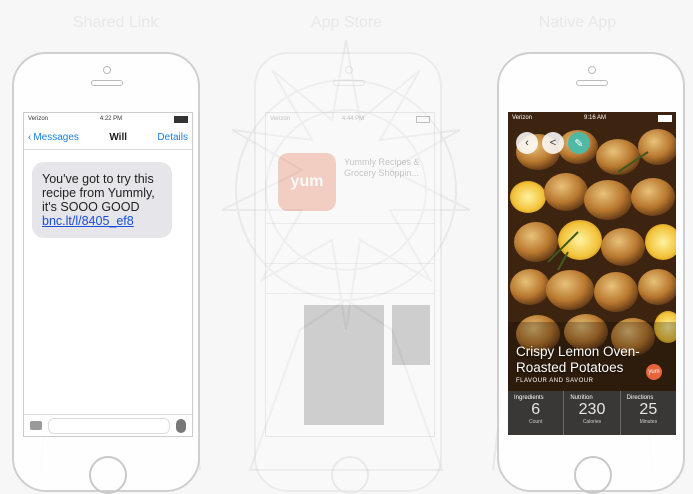  What do you see at coordinates (592, 422) in the screenshot?
I see `stat-unit: Calories` at bounding box center [592, 422].